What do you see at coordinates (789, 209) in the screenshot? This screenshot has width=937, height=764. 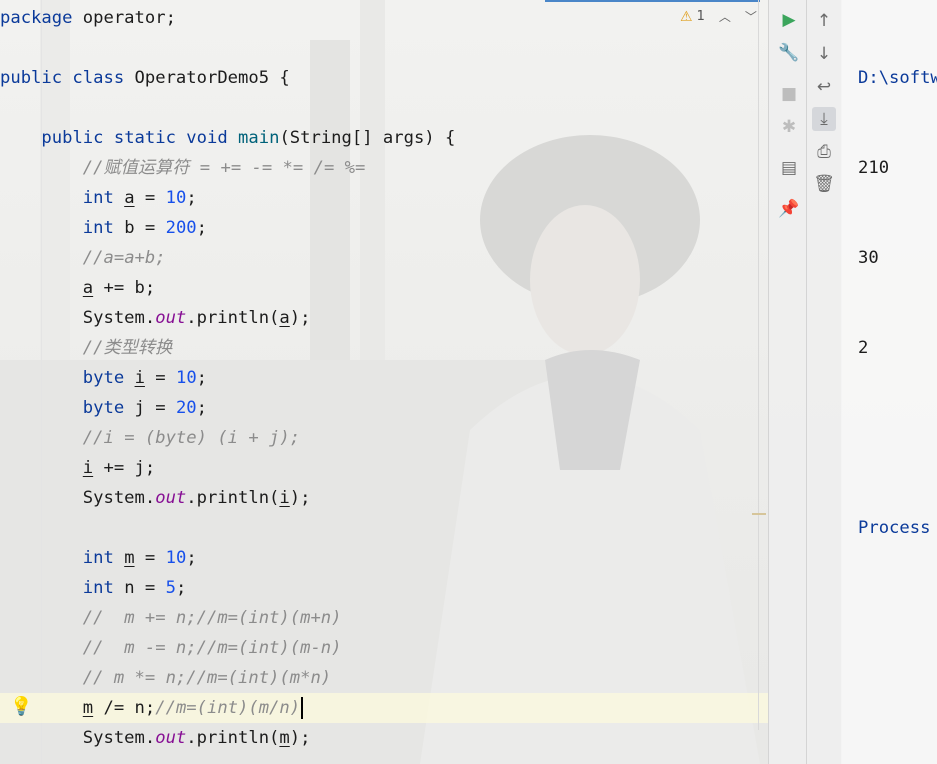 I see `pin-icon: 📌` at bounding box center [789, 209].